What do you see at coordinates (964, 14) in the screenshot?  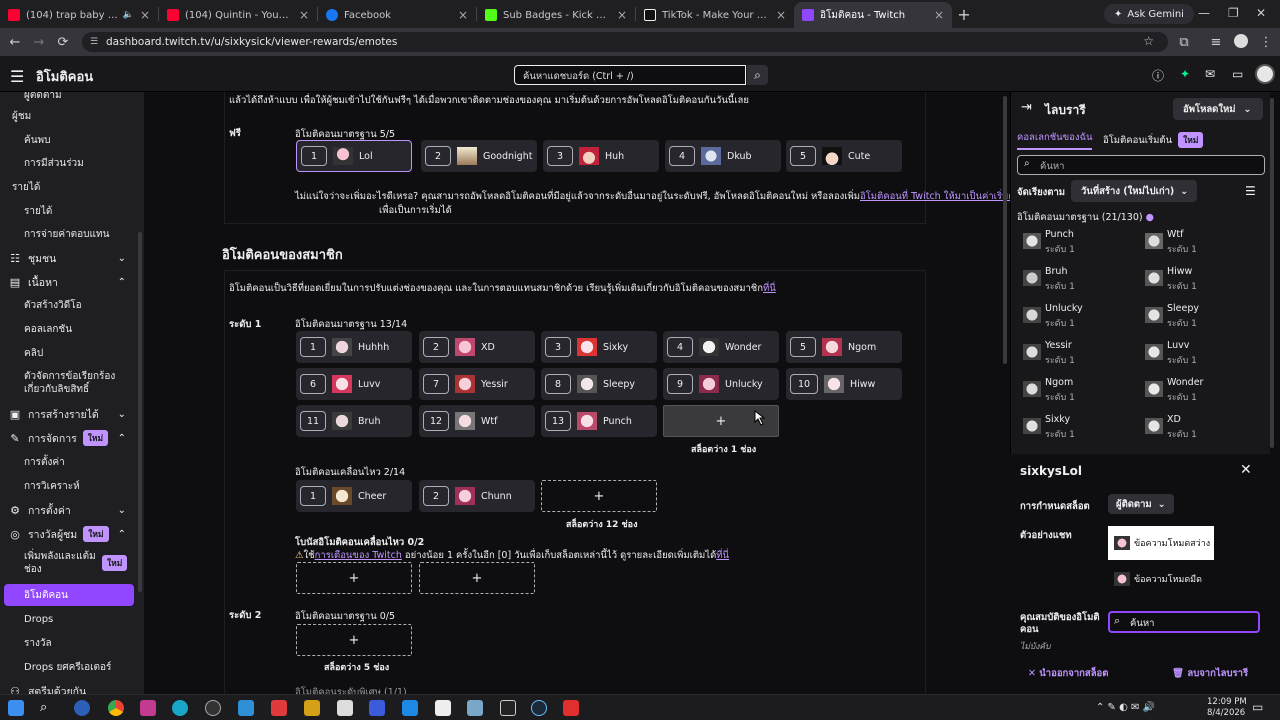 I see `new-tab-button: +` at bounding box center [964, 14].